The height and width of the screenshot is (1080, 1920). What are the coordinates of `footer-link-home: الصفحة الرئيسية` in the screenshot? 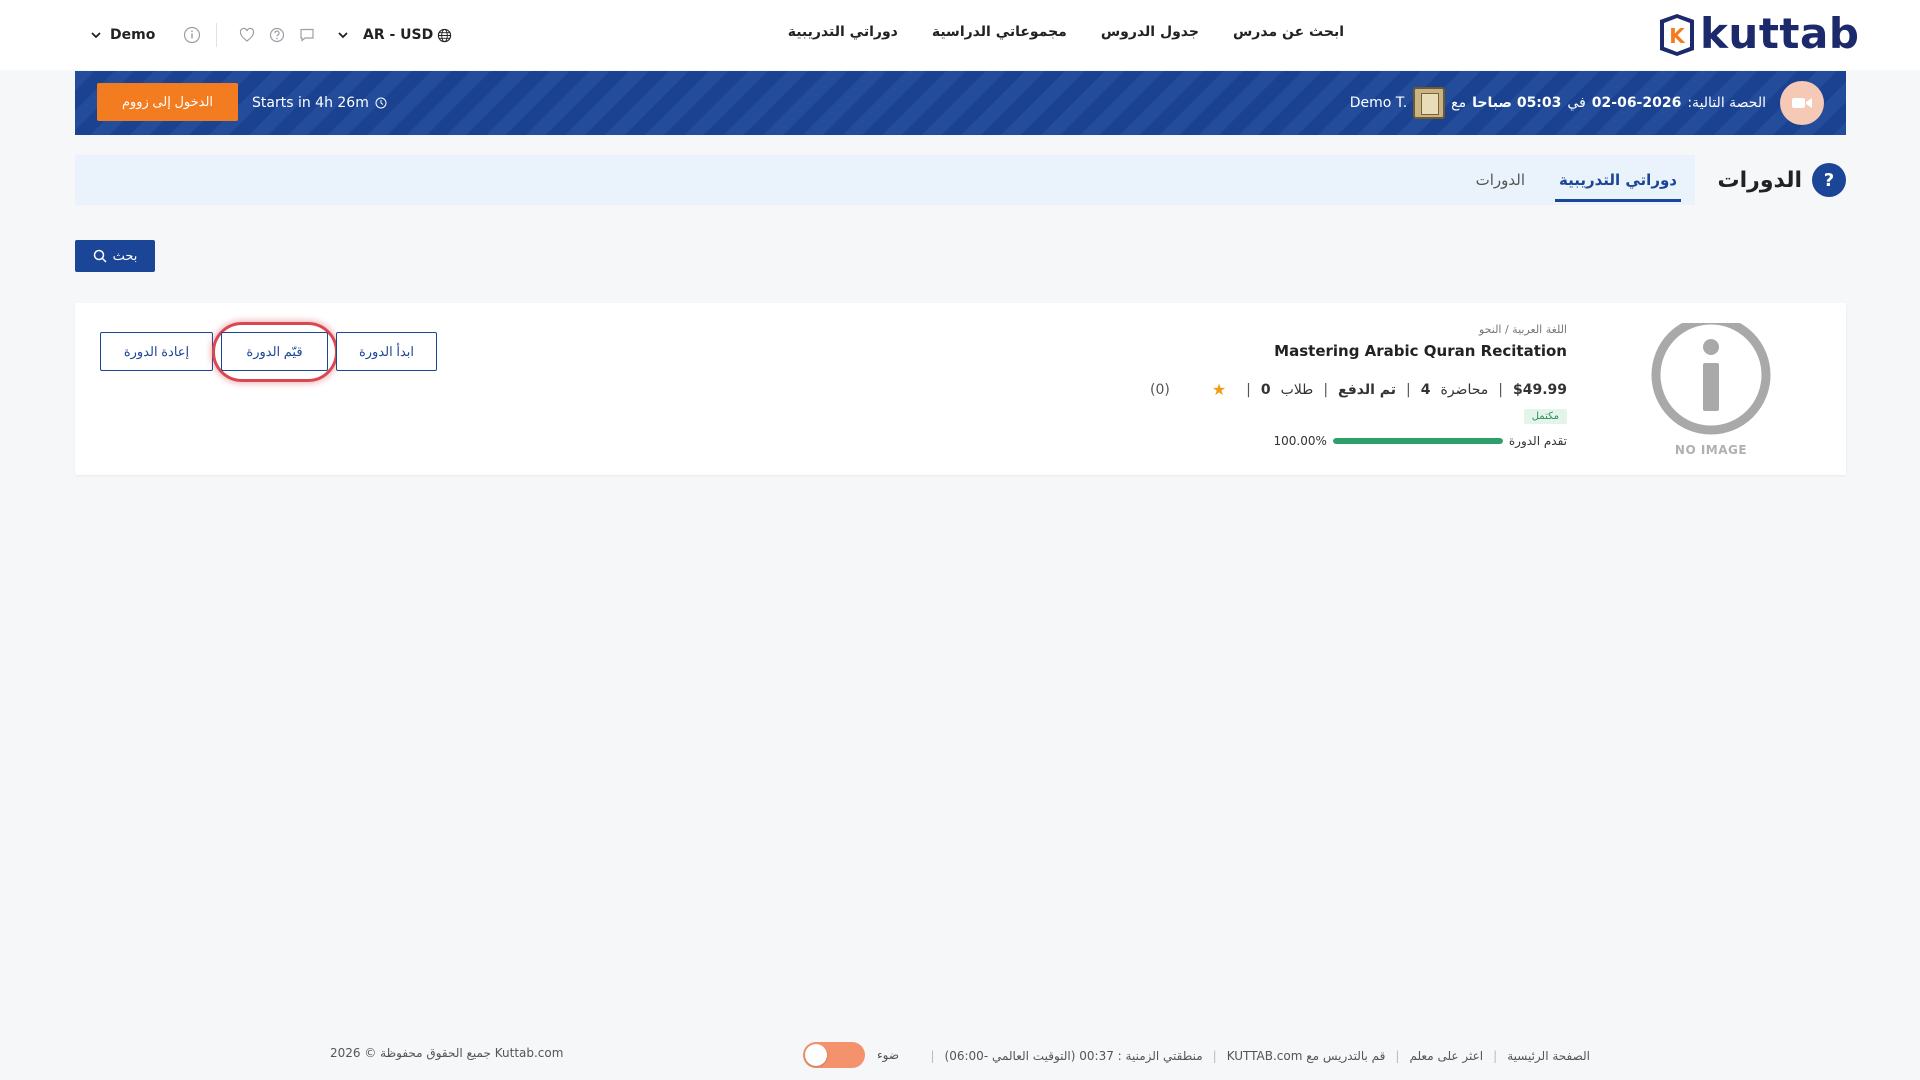 It's located at (1548, 1056).